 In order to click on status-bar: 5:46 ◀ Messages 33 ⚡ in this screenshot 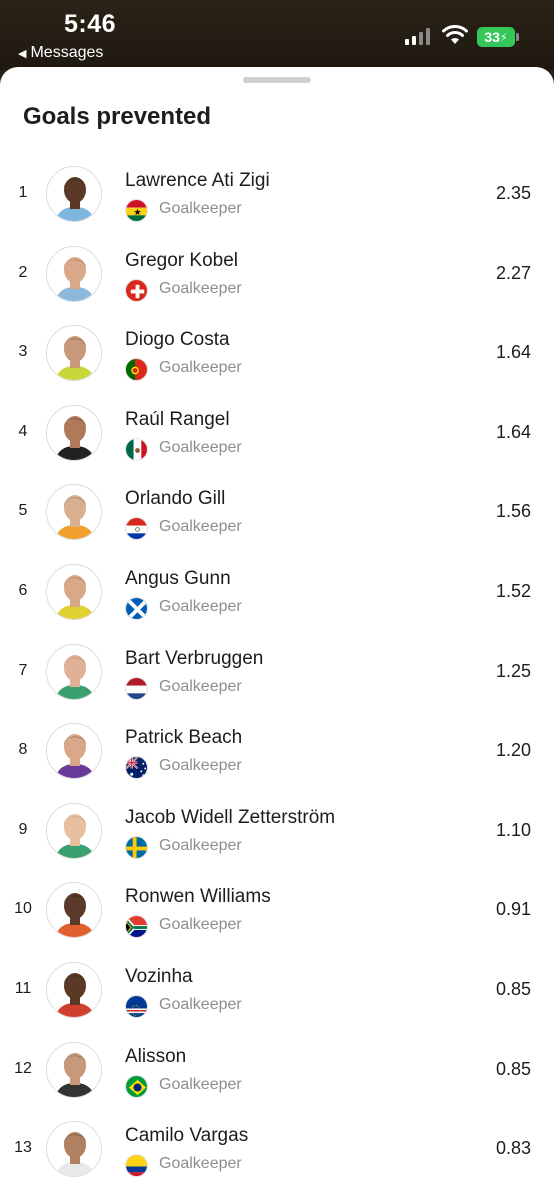, I will do `click(277, 35)`.